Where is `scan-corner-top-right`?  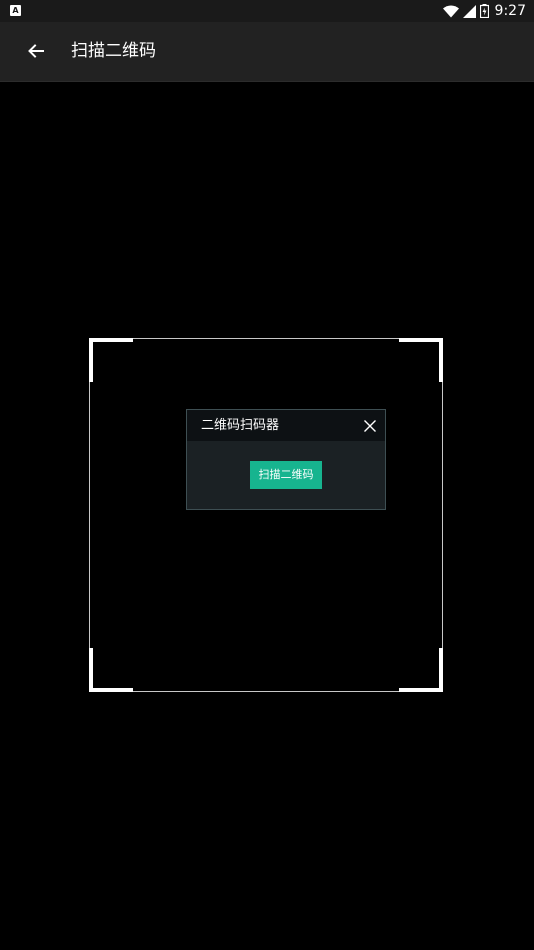
scan-corner-top-right is located at coordinates (421, 360).